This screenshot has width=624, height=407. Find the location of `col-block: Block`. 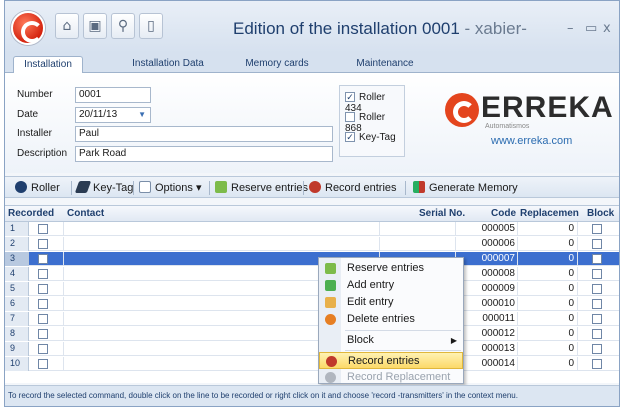

col-block: Block is located at coordinates (600, 213).